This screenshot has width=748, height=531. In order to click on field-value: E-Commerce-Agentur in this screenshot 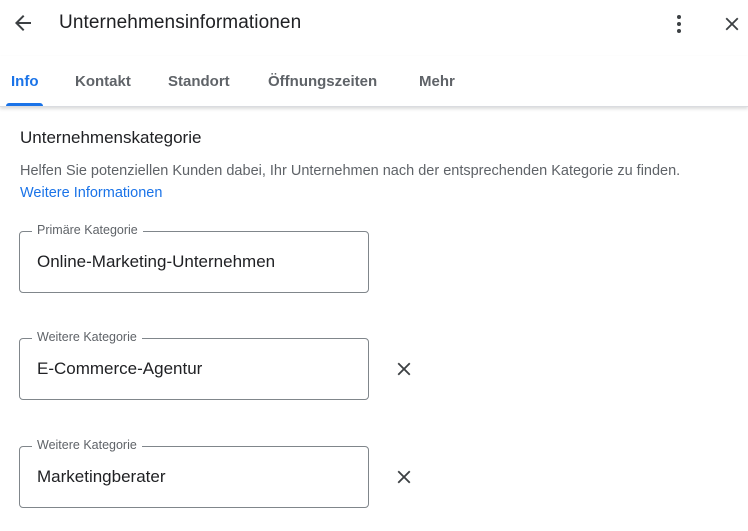, I will do `click(120, 368)`.